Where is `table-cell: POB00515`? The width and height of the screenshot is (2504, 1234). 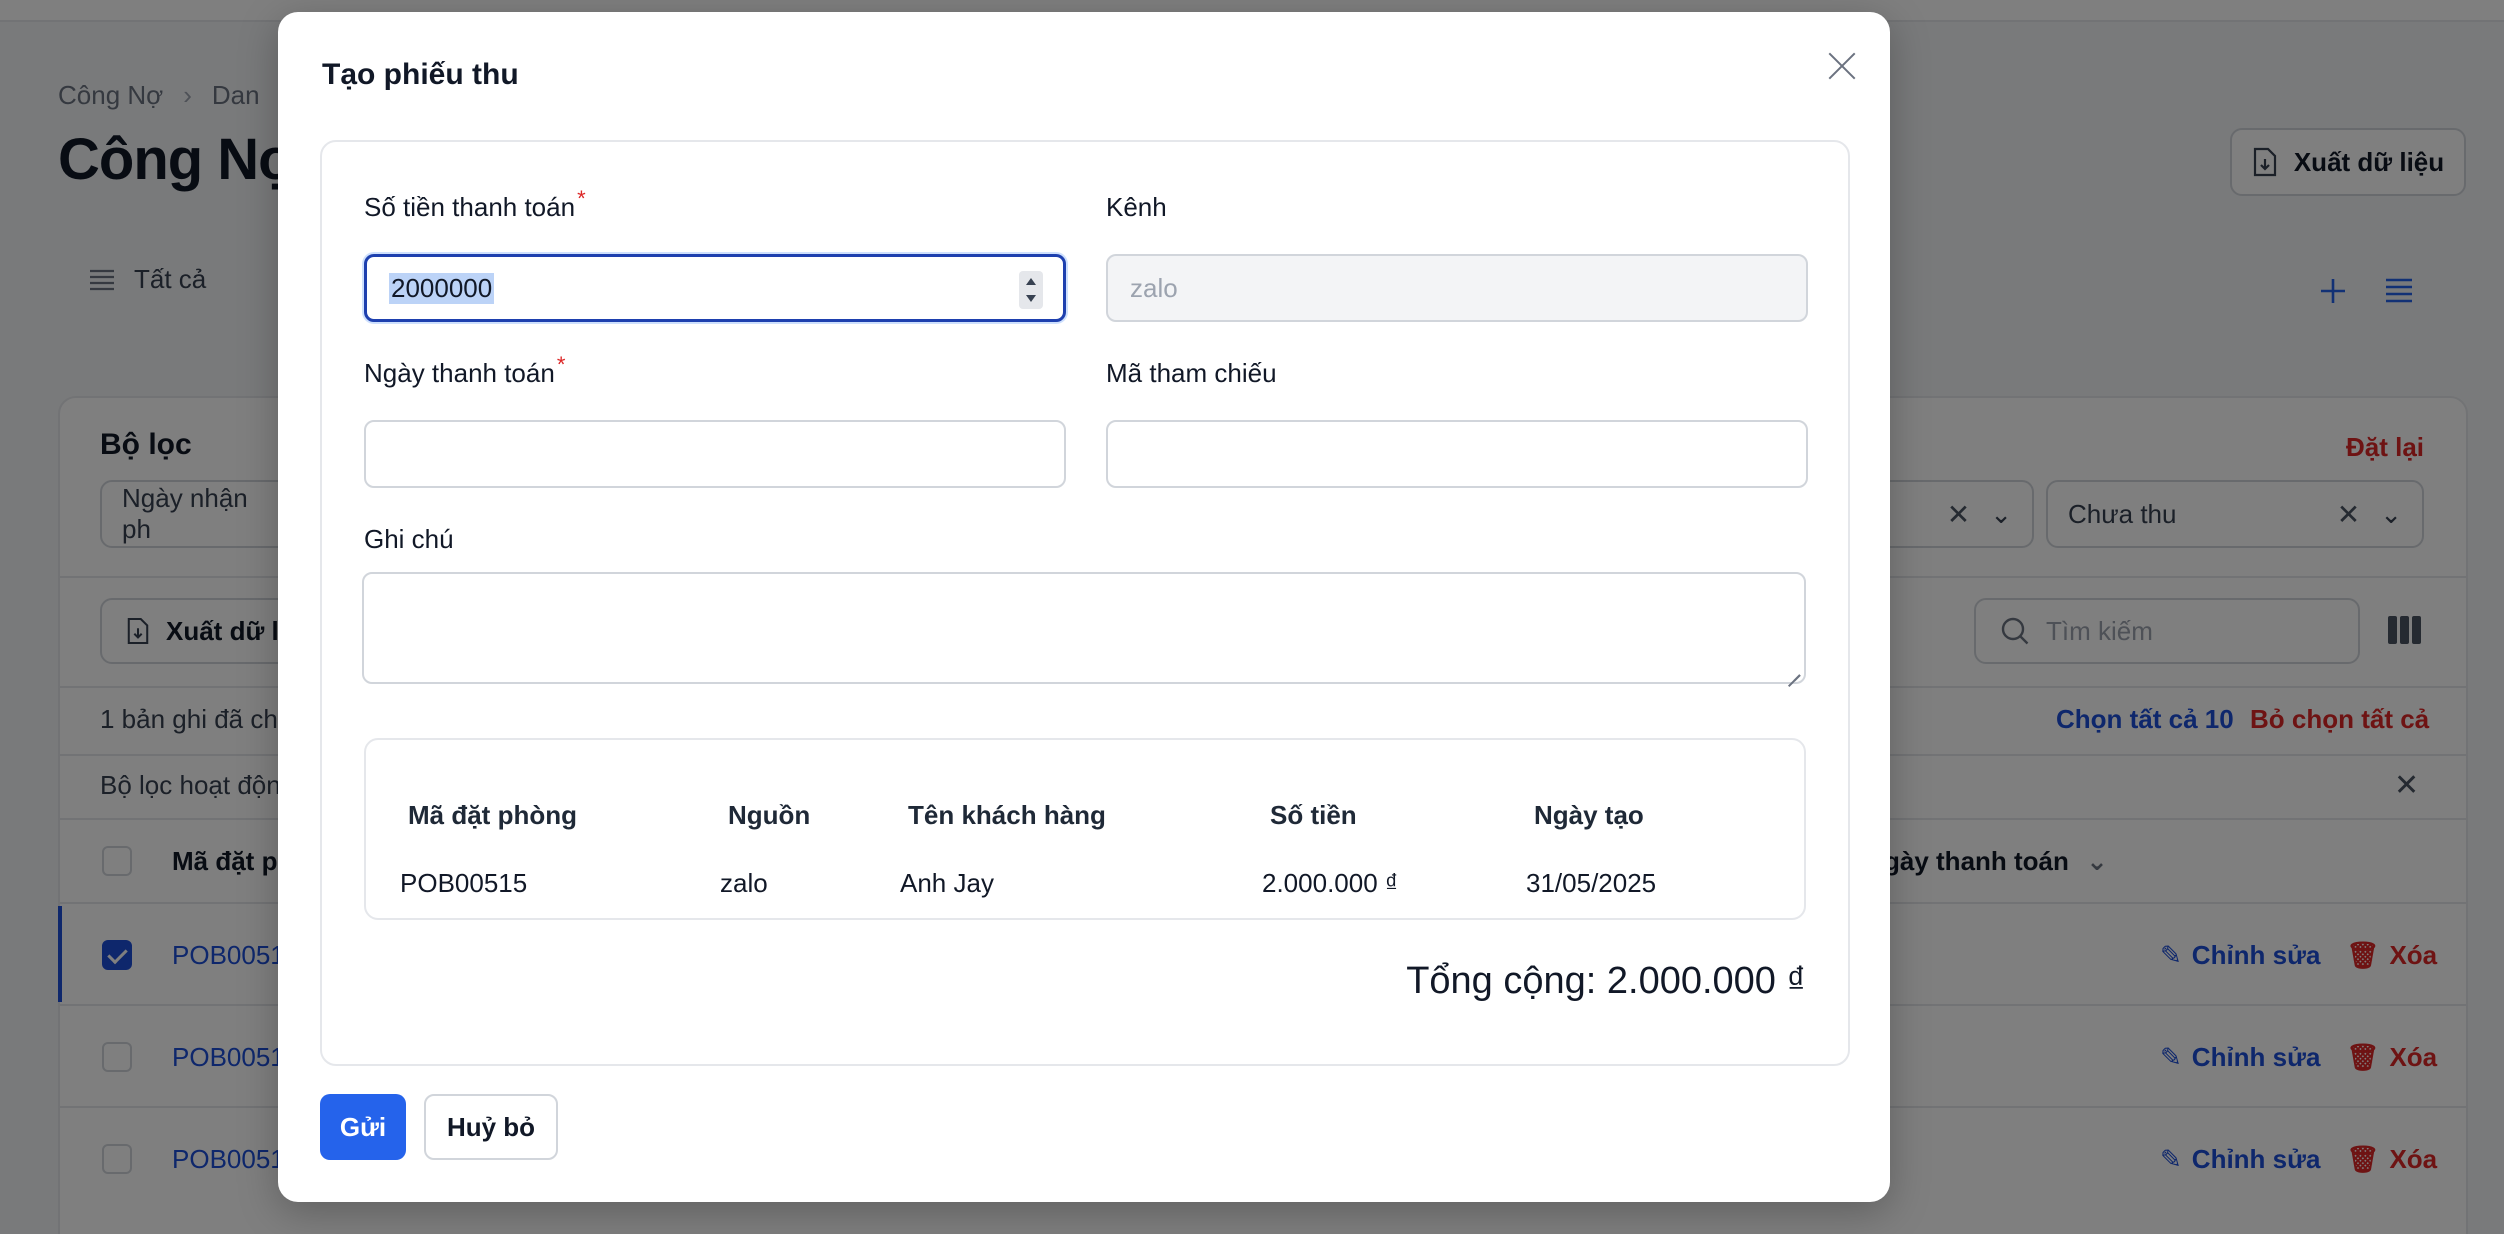
table-cell: POB00515 is located at coordinates (464, 883).